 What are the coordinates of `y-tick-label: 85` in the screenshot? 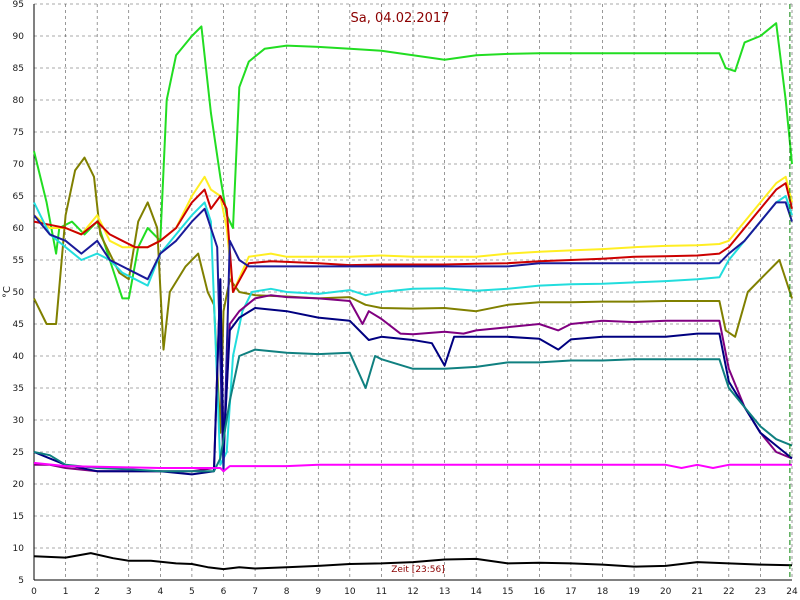 It's located at (18, 69).